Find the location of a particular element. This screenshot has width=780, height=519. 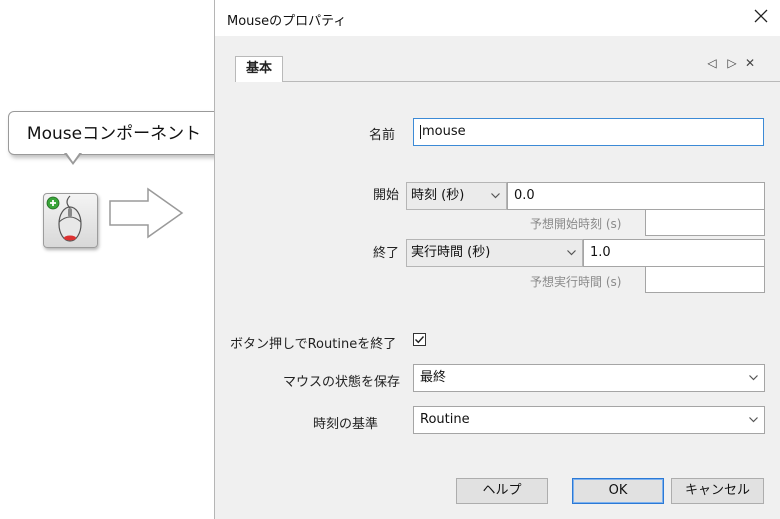

stop-type-select: 実行時間 (秒) is located at coordinates (494, 253).